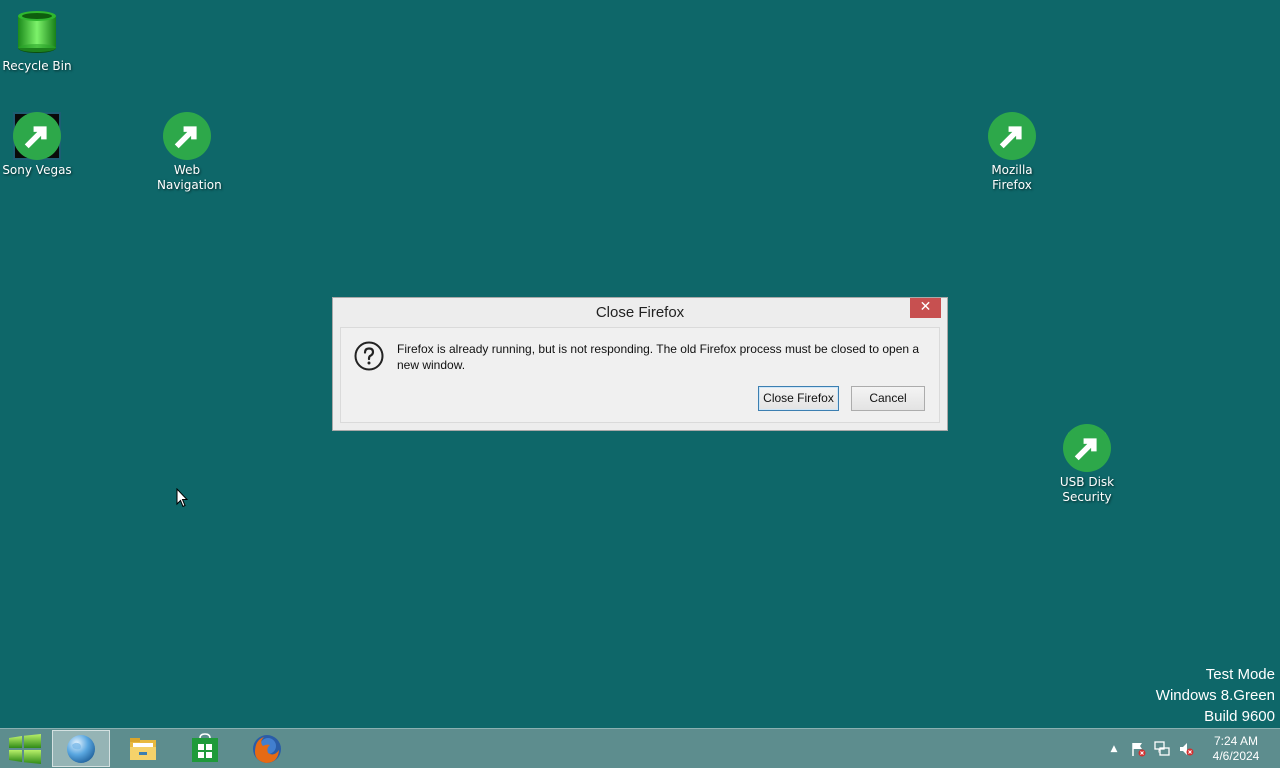 The width and height of the screenshot is (1280, 768). Describe the element at coordinates (37, 66) in the screenshot. I see `desktop-icon-label: Recycle Bin` at that location.